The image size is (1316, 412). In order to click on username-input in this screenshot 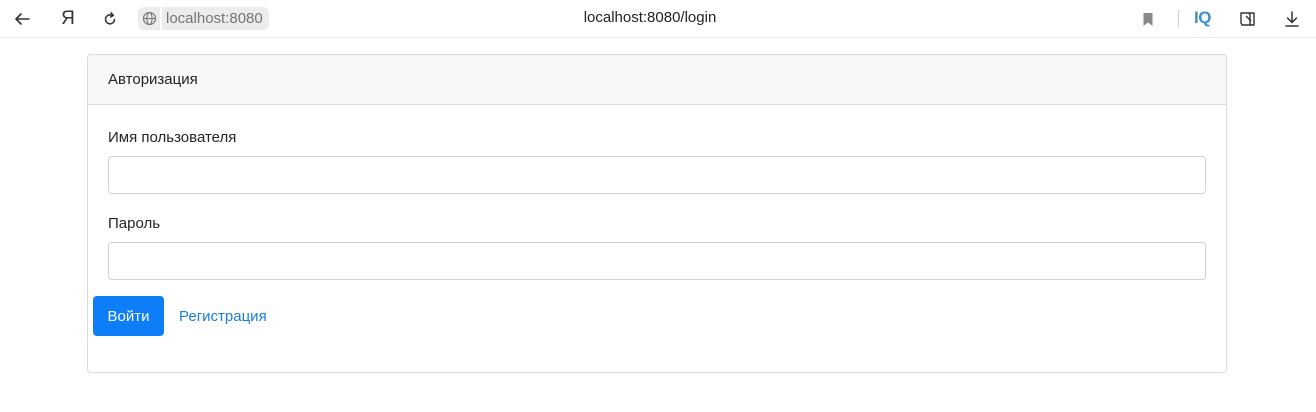, I will do `click(657, 175)`.